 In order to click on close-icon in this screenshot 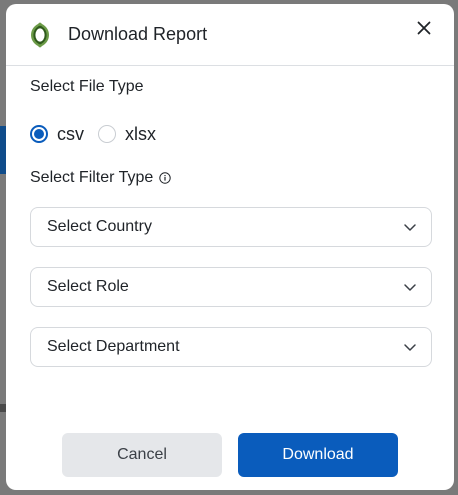, I will do `click(424, 28)`.